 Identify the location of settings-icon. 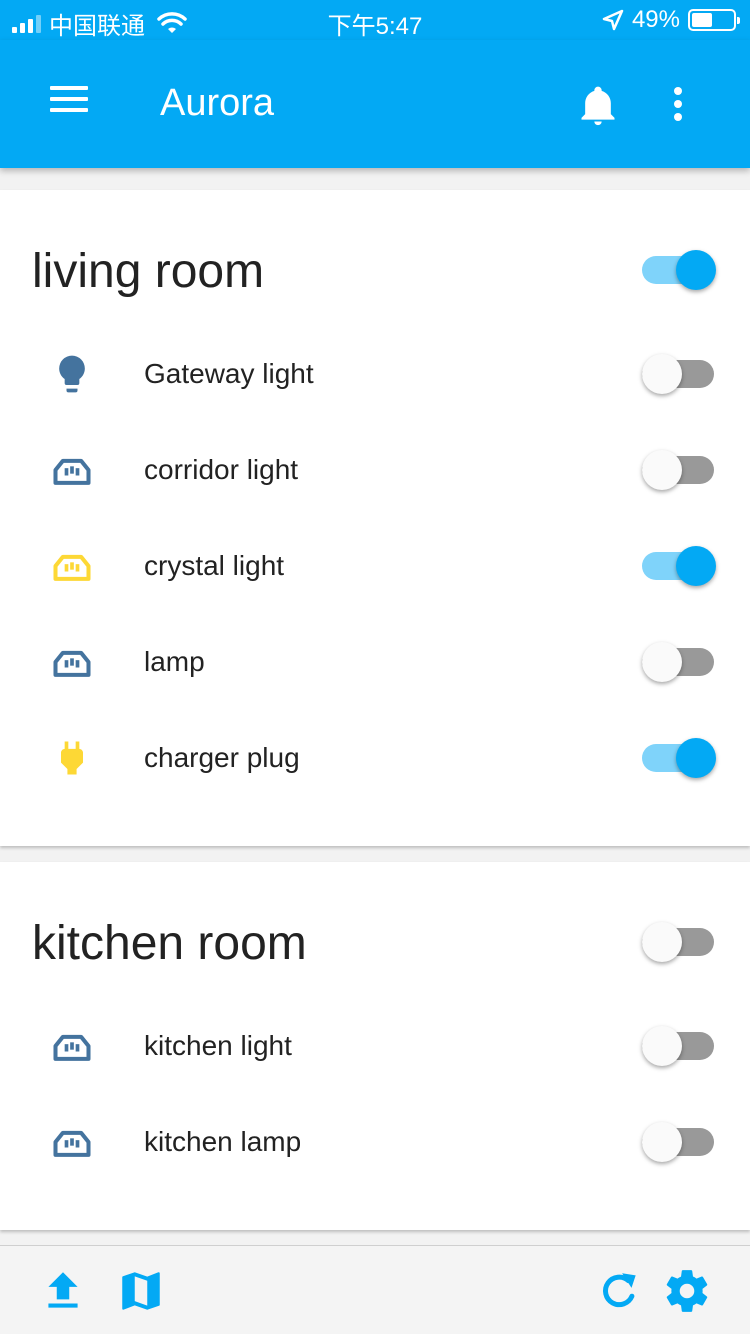
(687, 1291).